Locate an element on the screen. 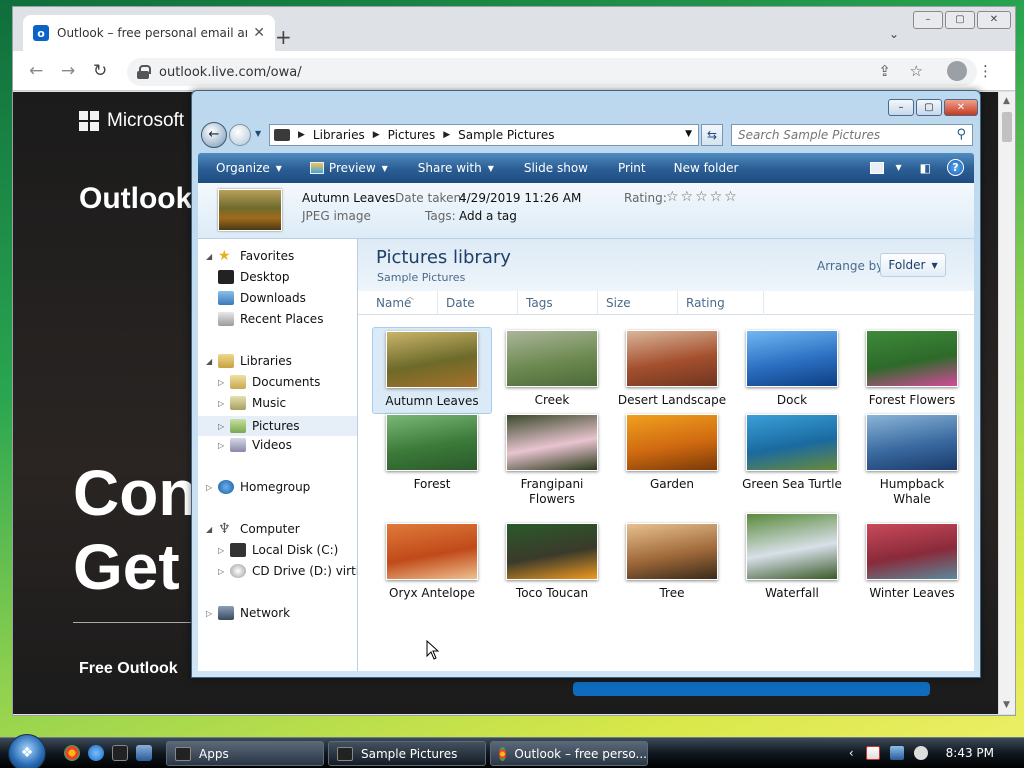  print-button: Print is located at coordinates (632, 168).